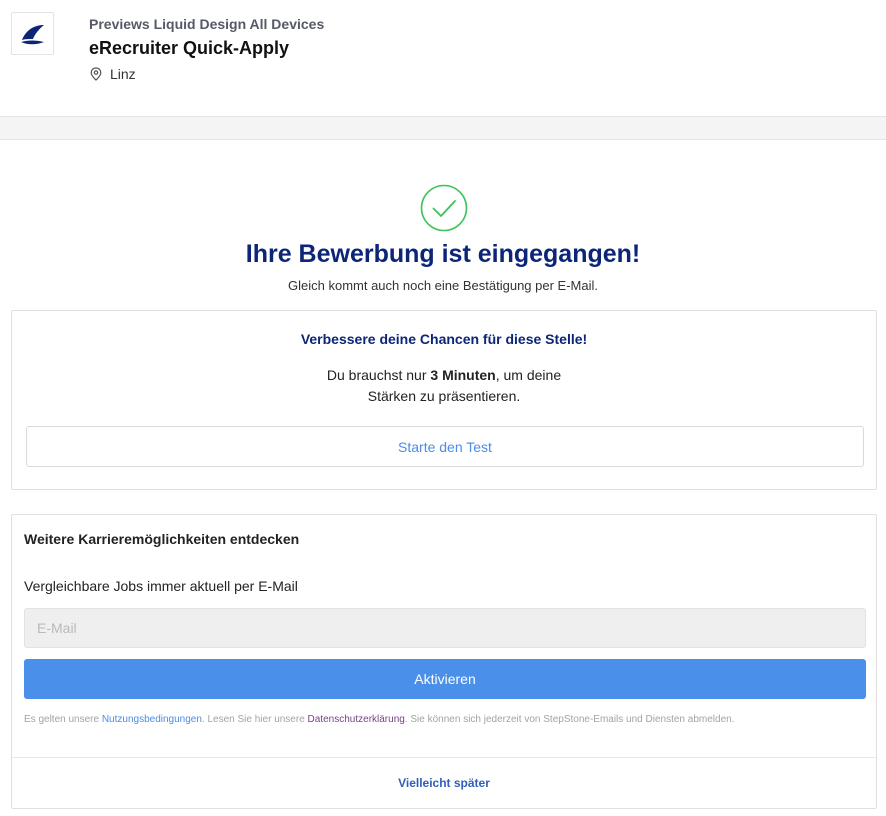  What do you see at coordinates (463, 375) in the screenshot?
I see `improve-text-duration: 3 Minuten` at bounding box center [463, 375].